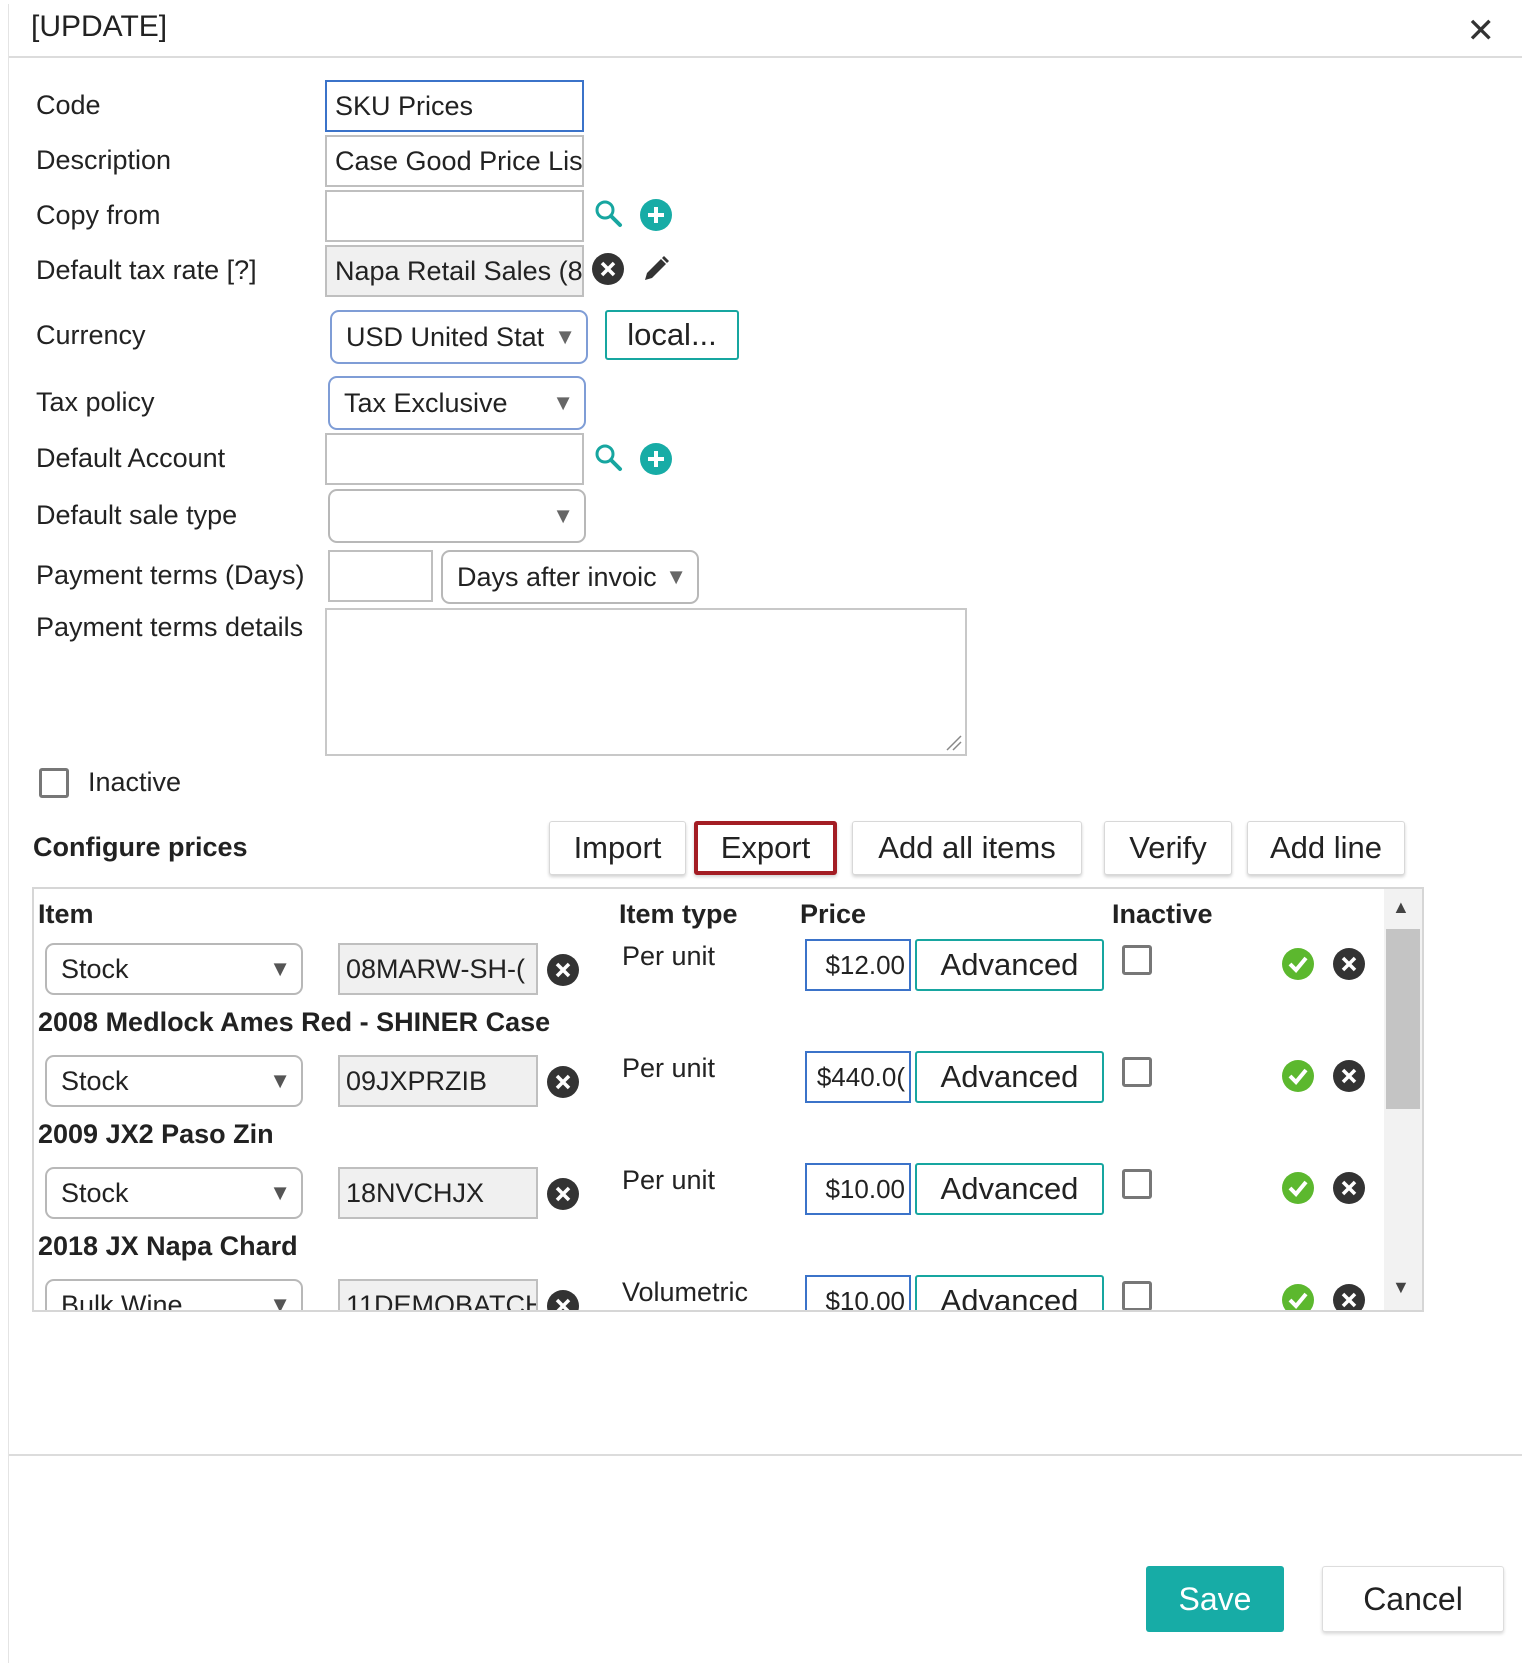 This screenshot has width=1522, height=1665. I want to click on account-add-icon, so click(656, 461).